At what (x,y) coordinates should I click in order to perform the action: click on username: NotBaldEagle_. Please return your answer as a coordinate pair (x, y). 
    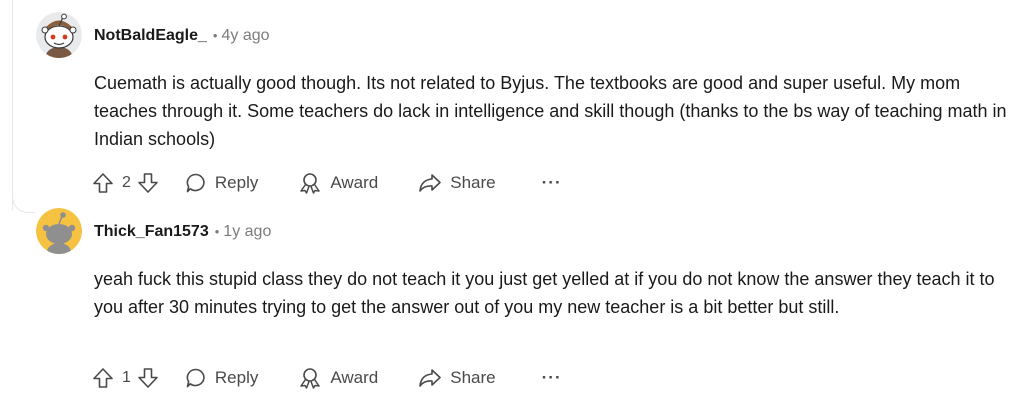
    Looking at the image, I should click on (150, 35).